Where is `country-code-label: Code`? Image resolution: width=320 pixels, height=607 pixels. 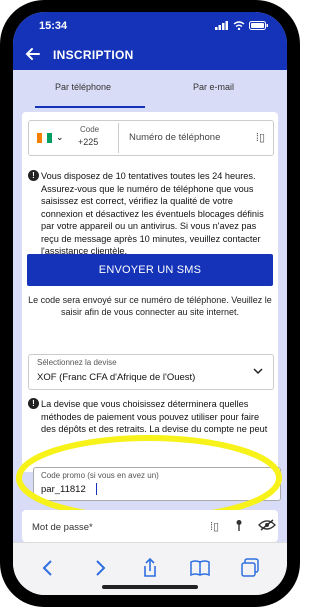 country-code-label: Code is located at coordinates (90, 129).